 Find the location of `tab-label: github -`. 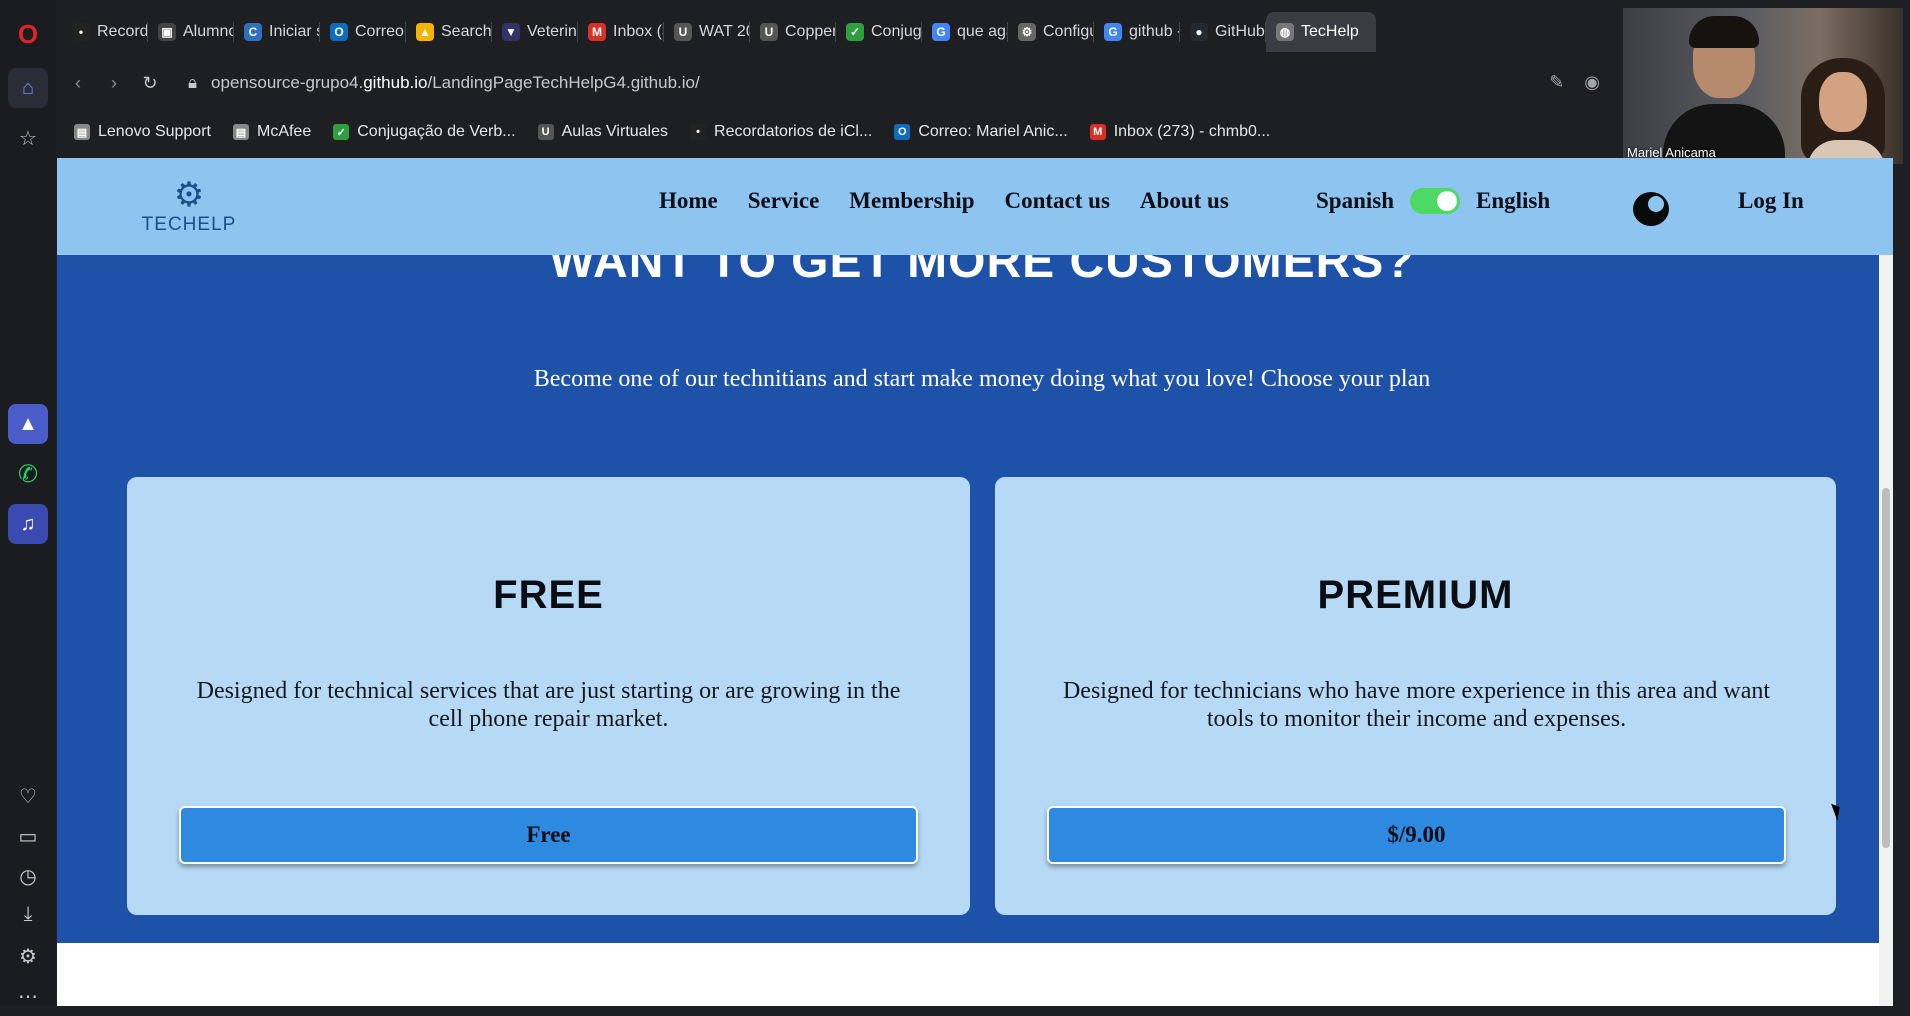

tab-label: github - is located at coordinates (1154, 31).